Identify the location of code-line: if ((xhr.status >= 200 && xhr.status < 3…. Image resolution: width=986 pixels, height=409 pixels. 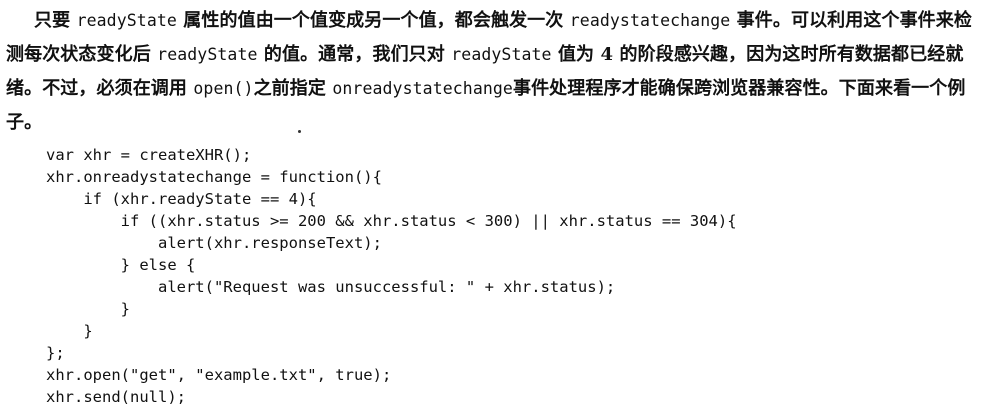
(391, 221).